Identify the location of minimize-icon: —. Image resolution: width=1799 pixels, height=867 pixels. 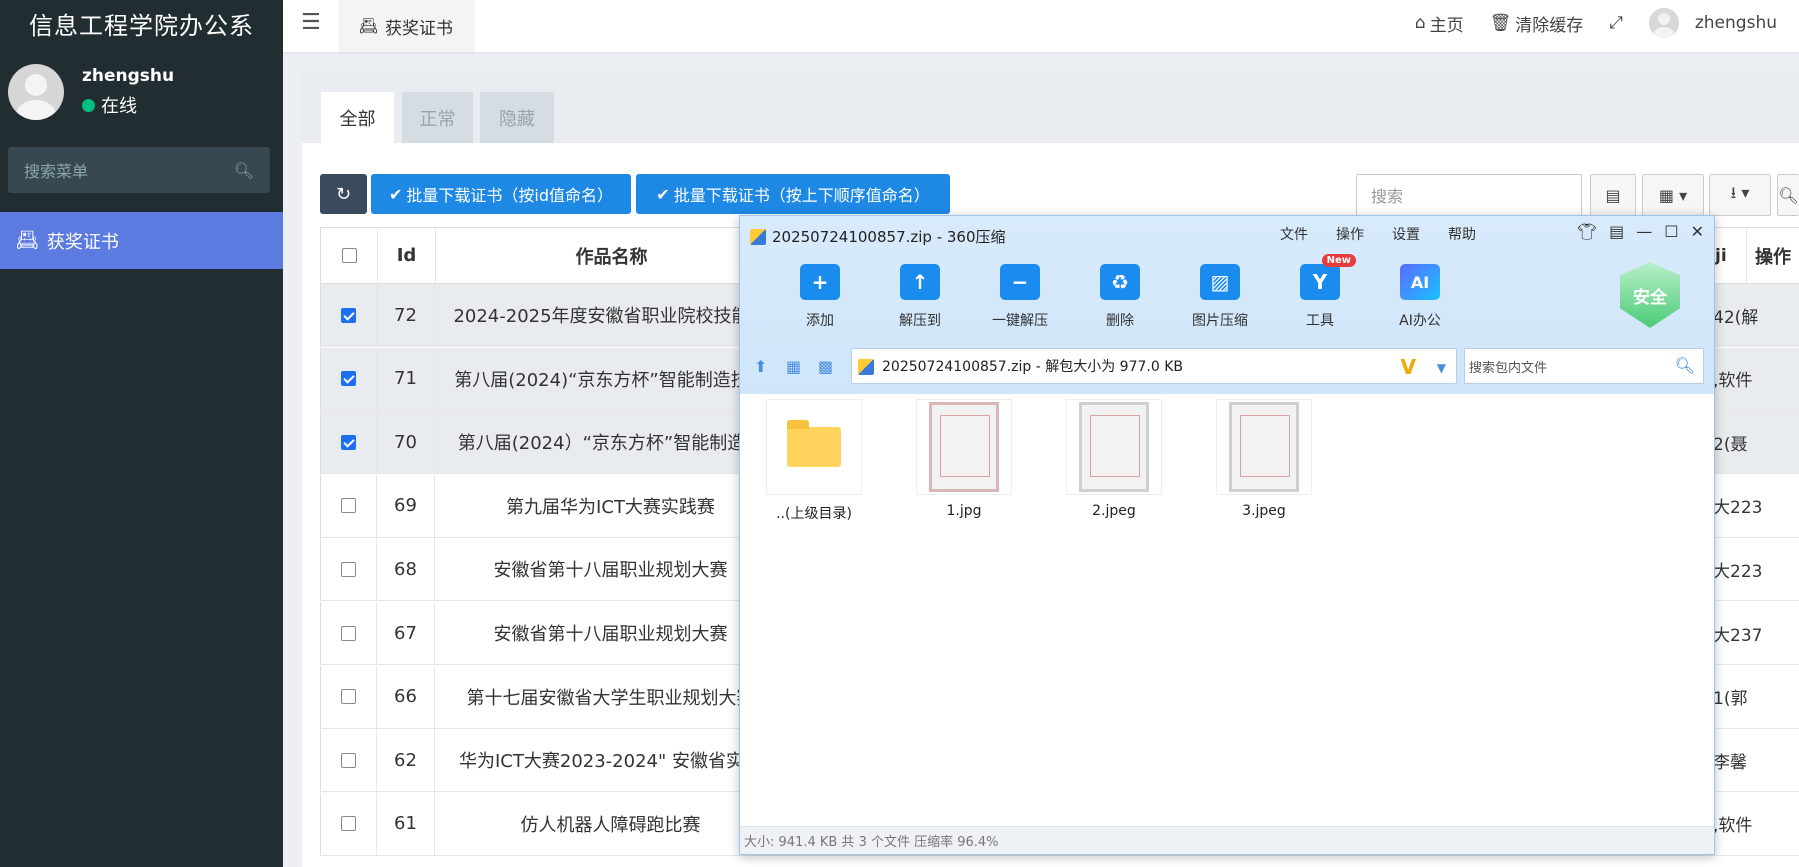
(1644, 231).